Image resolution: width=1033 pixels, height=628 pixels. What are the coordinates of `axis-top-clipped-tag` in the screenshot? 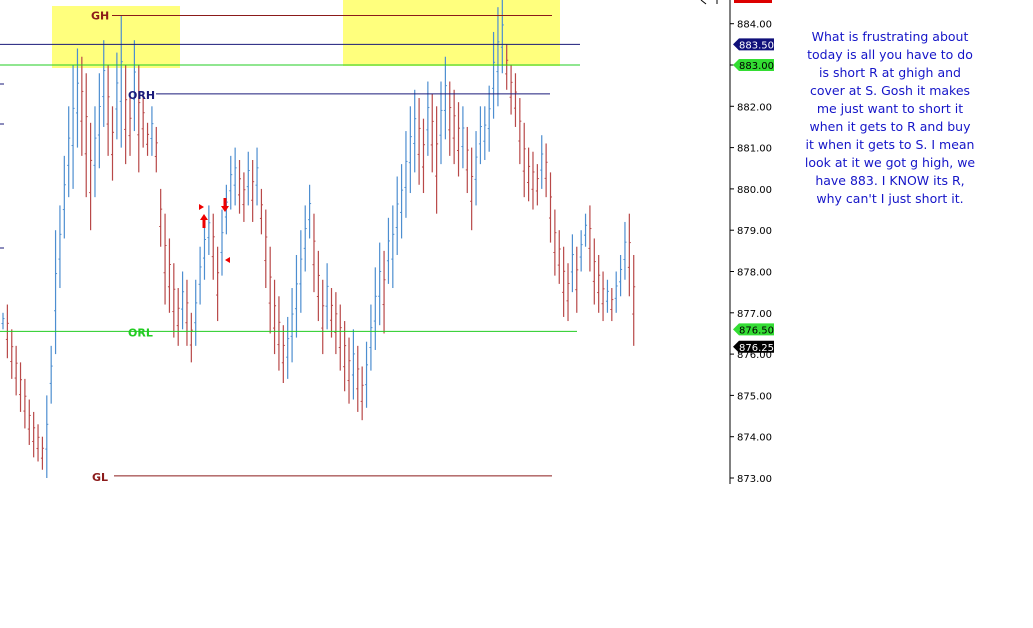 It's located at (753, 1).